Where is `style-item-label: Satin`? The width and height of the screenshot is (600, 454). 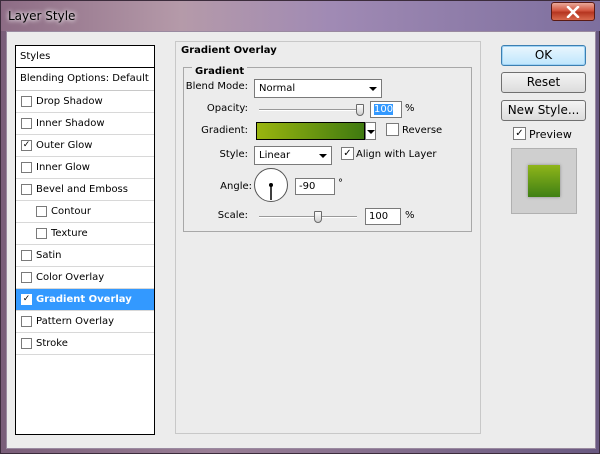 style-item-label: Satin is located at coordinates (49, 255).